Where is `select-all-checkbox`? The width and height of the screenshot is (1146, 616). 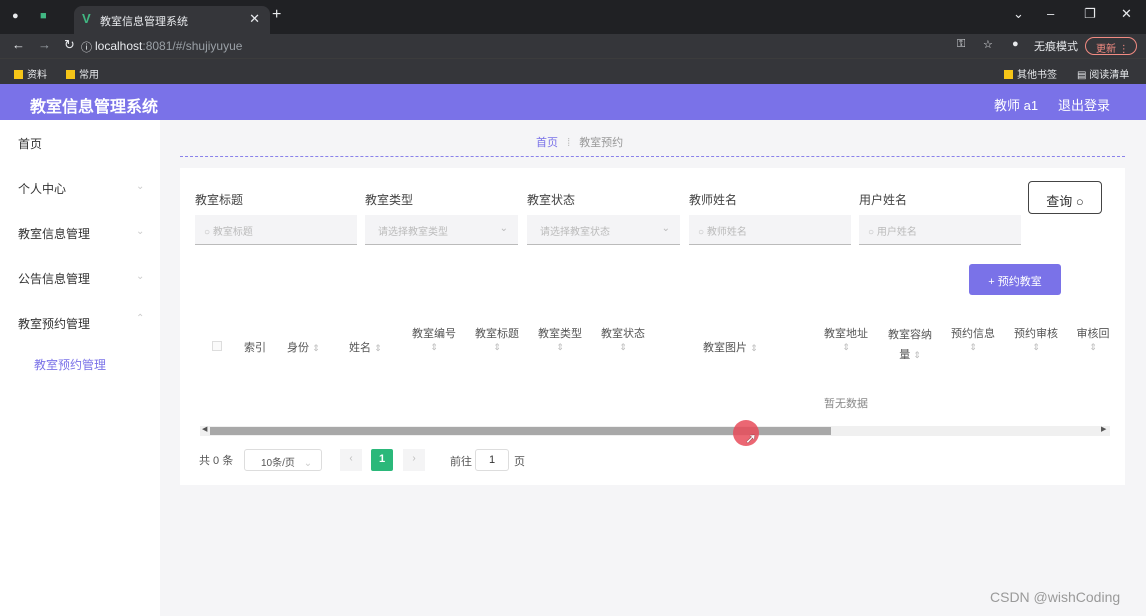 select-all-checkbox is located at coordinates (217, 346).